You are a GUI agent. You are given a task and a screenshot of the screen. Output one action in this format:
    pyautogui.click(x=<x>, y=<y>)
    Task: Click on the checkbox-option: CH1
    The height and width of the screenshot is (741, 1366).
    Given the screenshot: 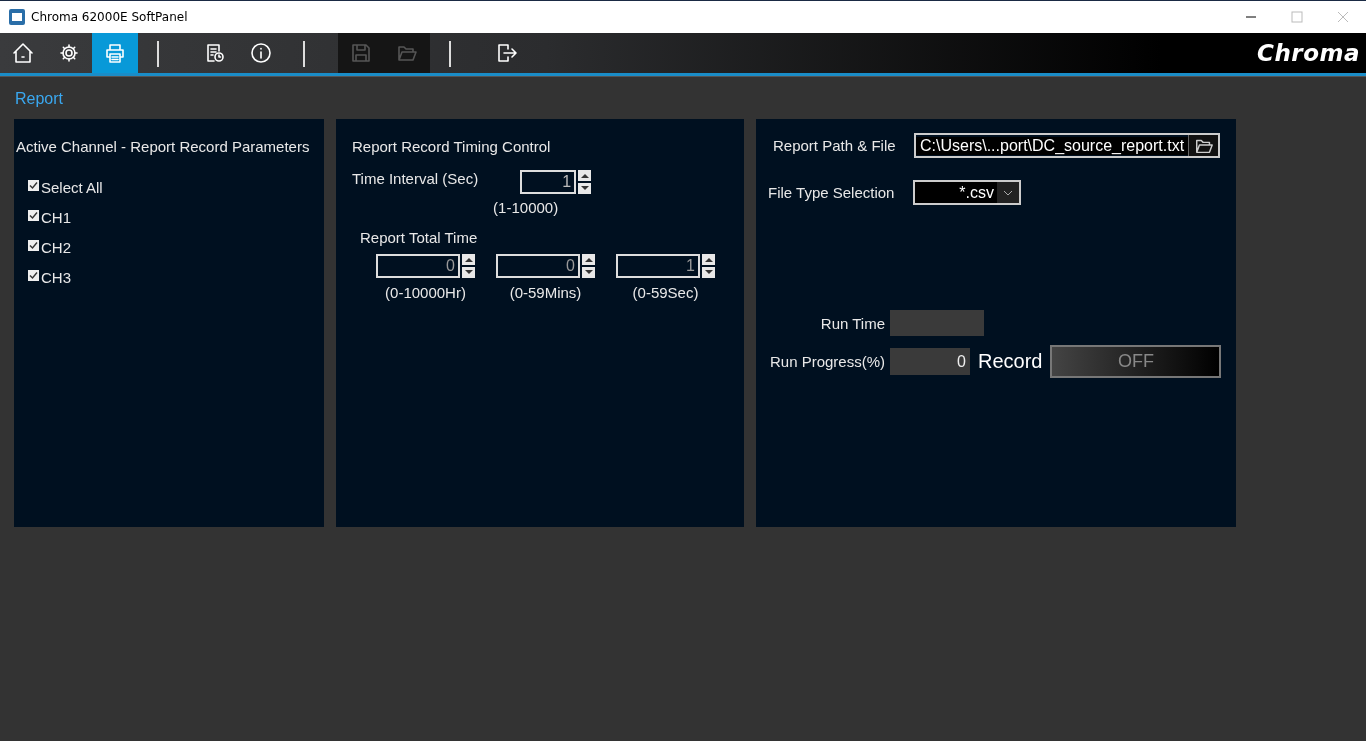 What is the action you would take?
    pyautogui.click(x=176, y=217)
    